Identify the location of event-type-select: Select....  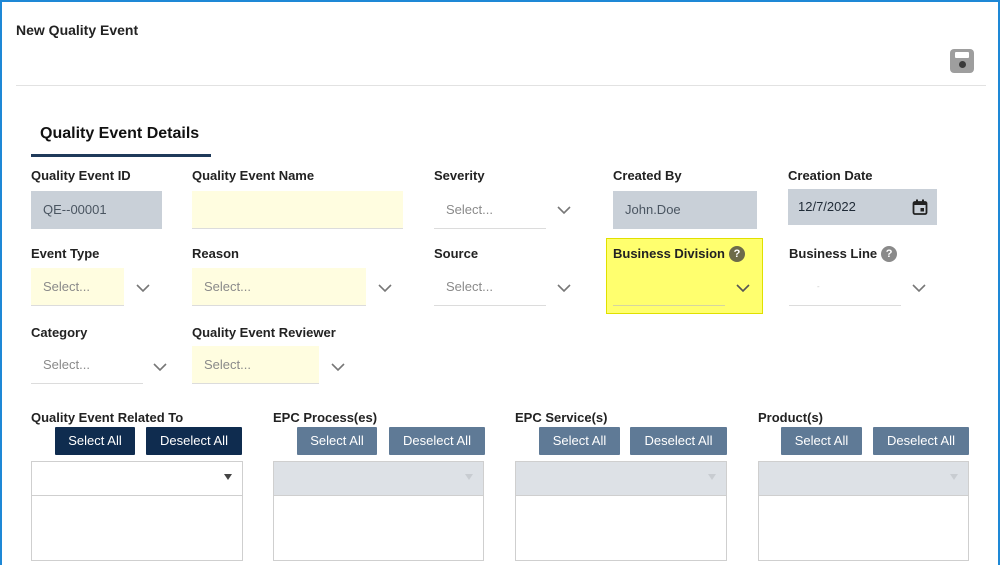
(77, 287).